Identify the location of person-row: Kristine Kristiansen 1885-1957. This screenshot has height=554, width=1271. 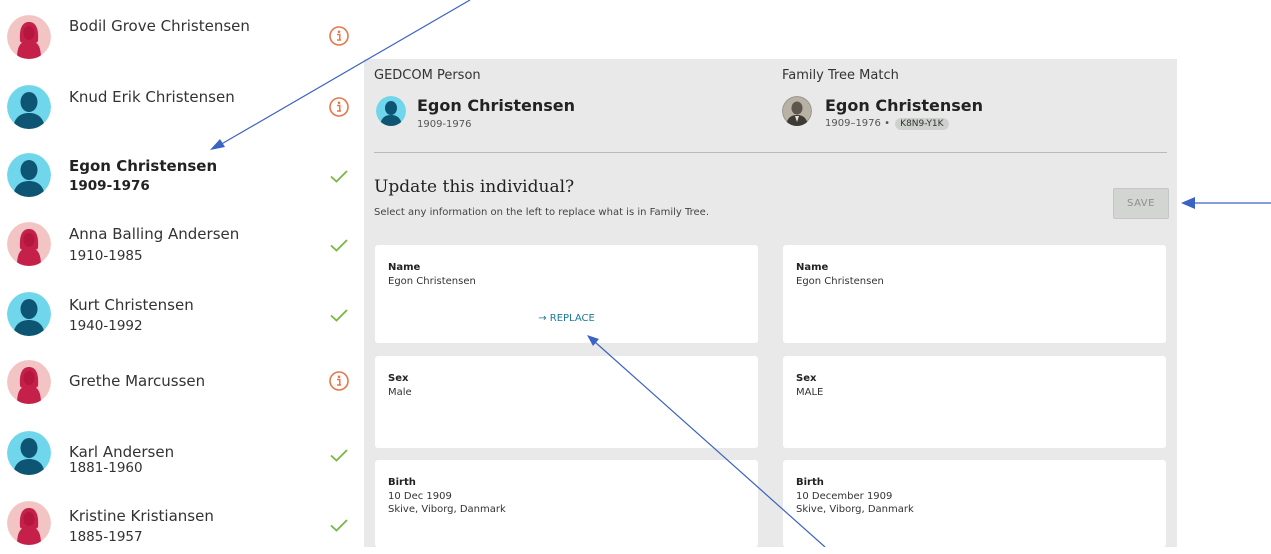
(182, 524).